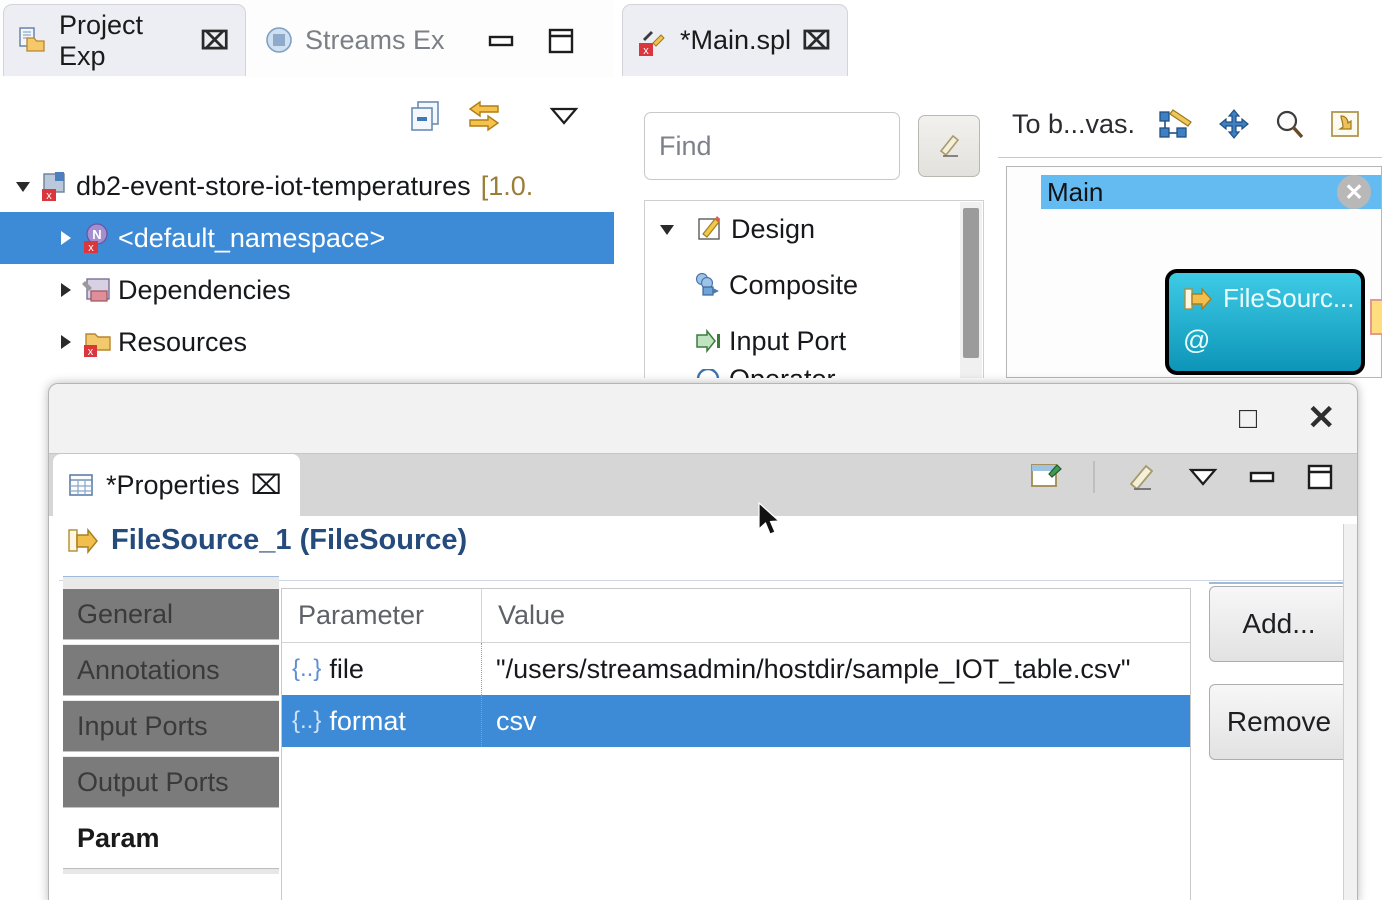  What do you see at coordinates (171, 838) in the screenshot?
I see `sidebar-item-param: Param` at bounding box center [171, 838].